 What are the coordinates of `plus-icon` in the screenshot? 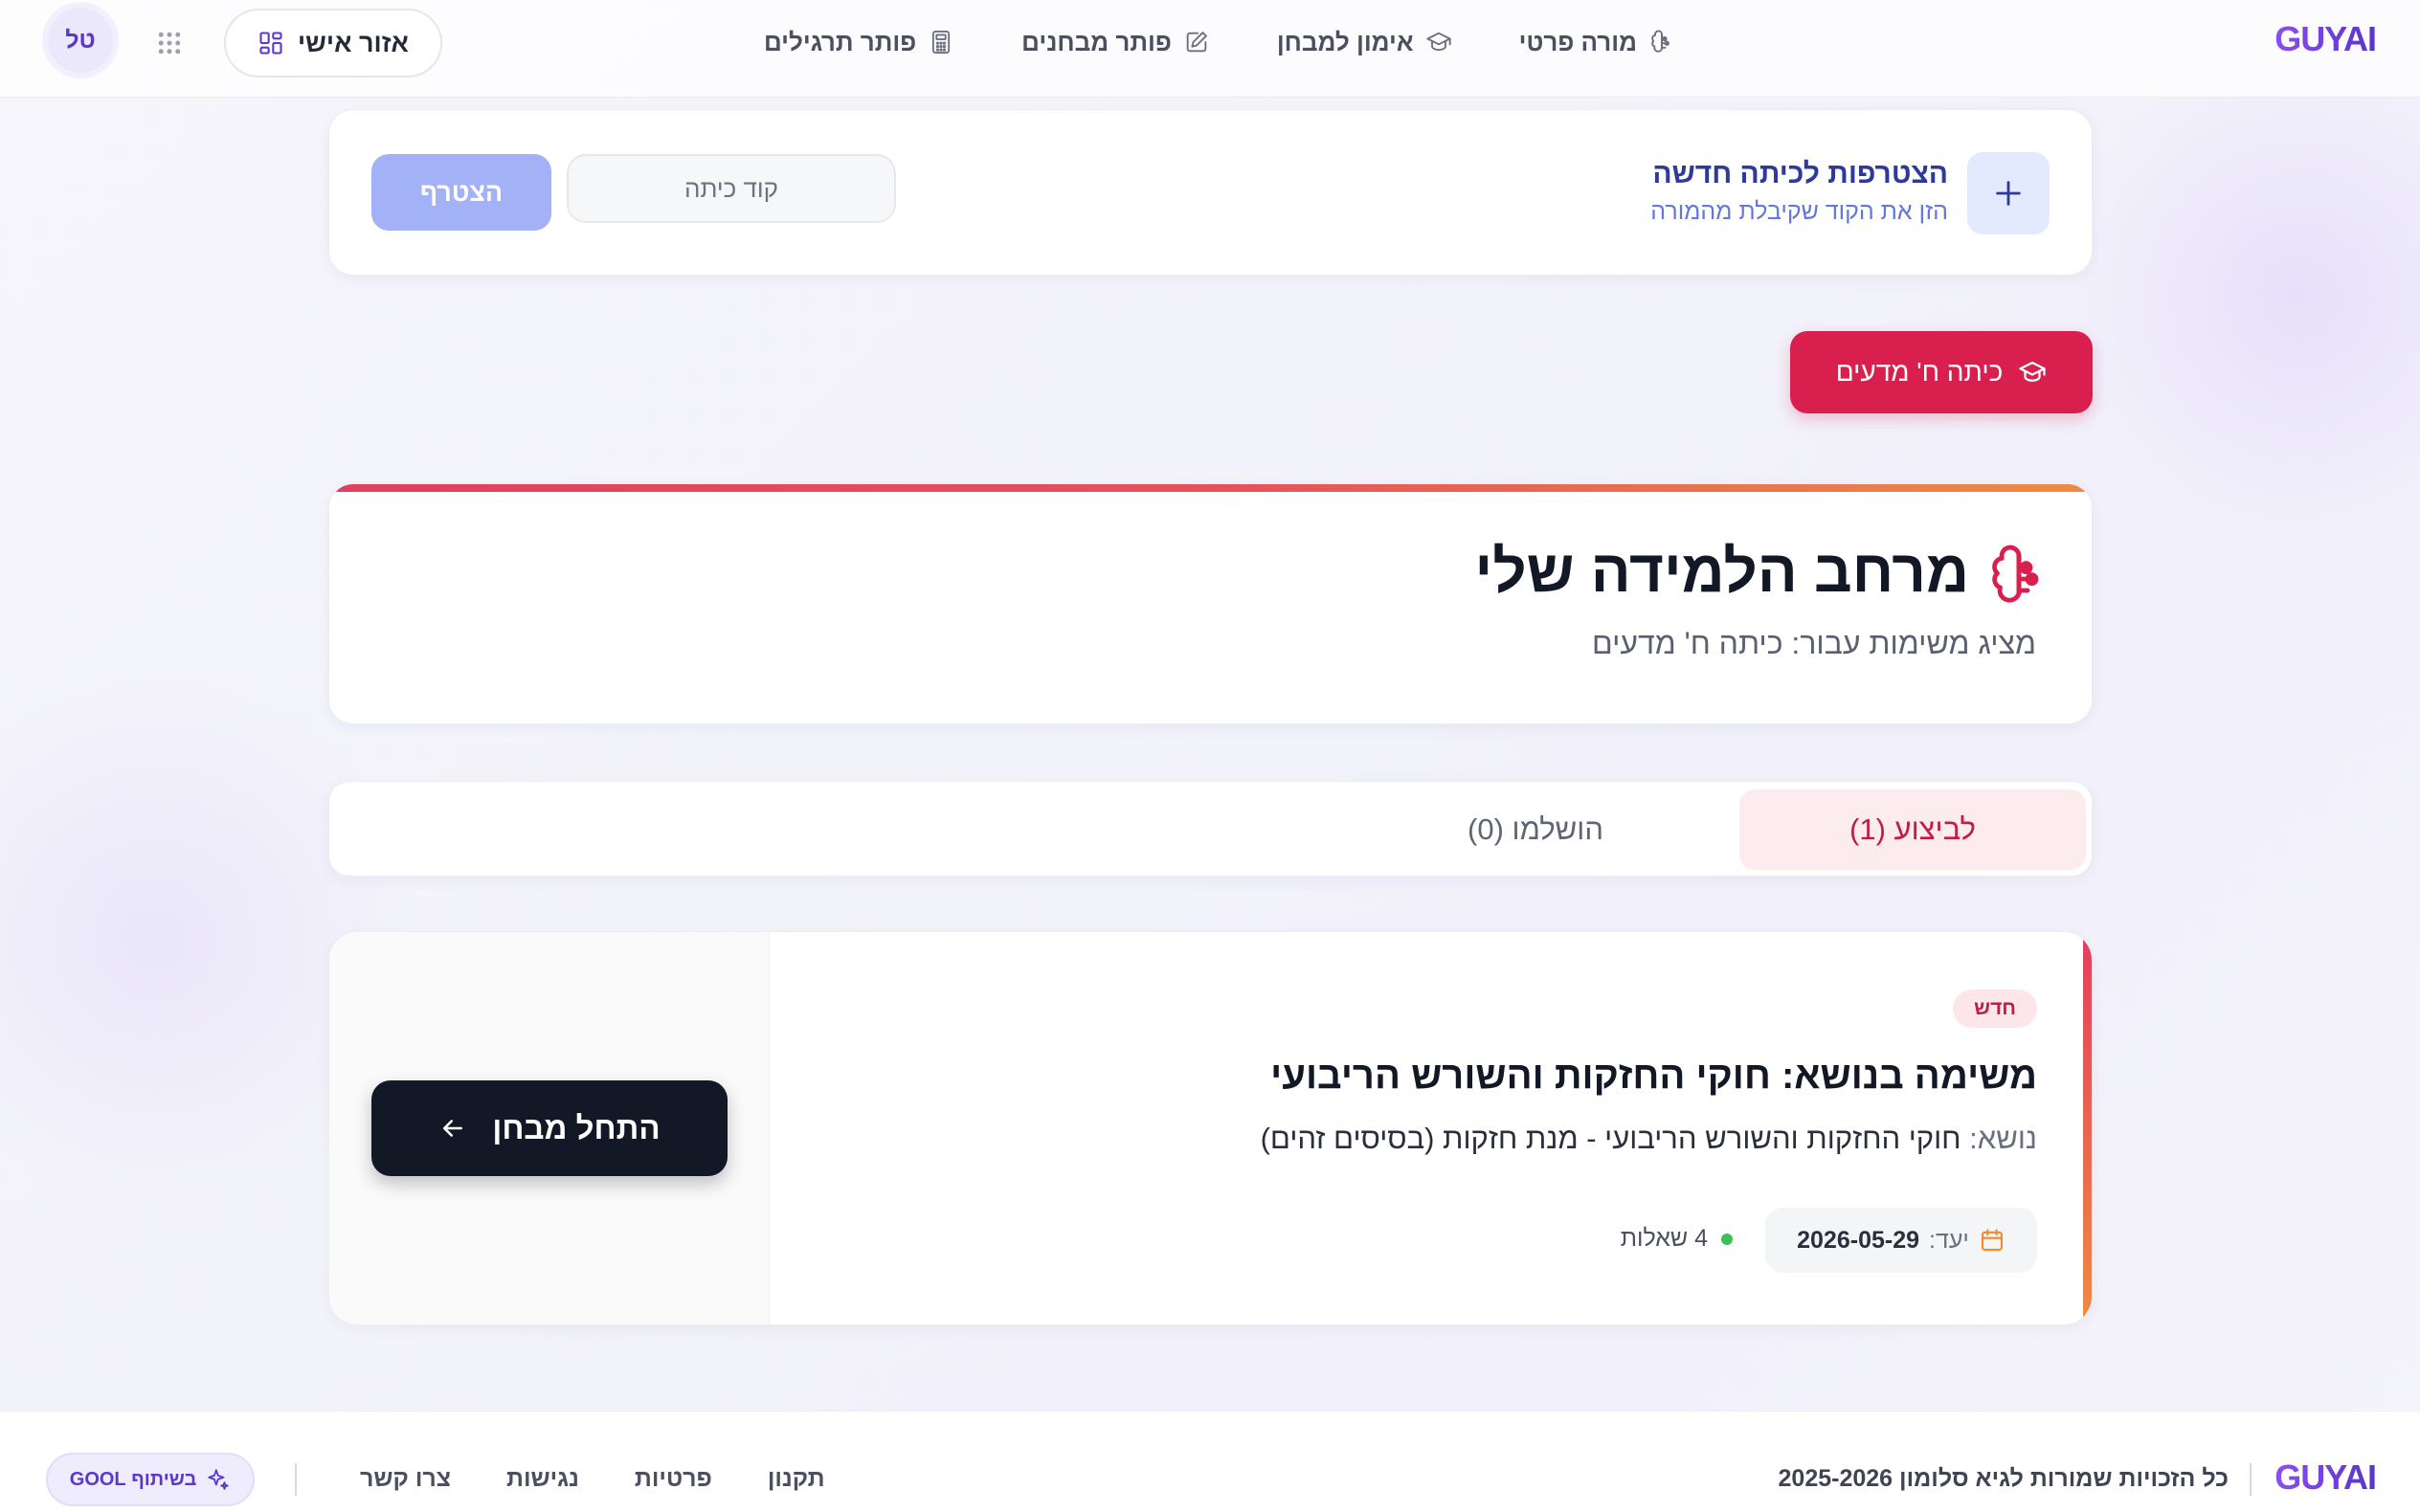 It's located at (2008, 193).